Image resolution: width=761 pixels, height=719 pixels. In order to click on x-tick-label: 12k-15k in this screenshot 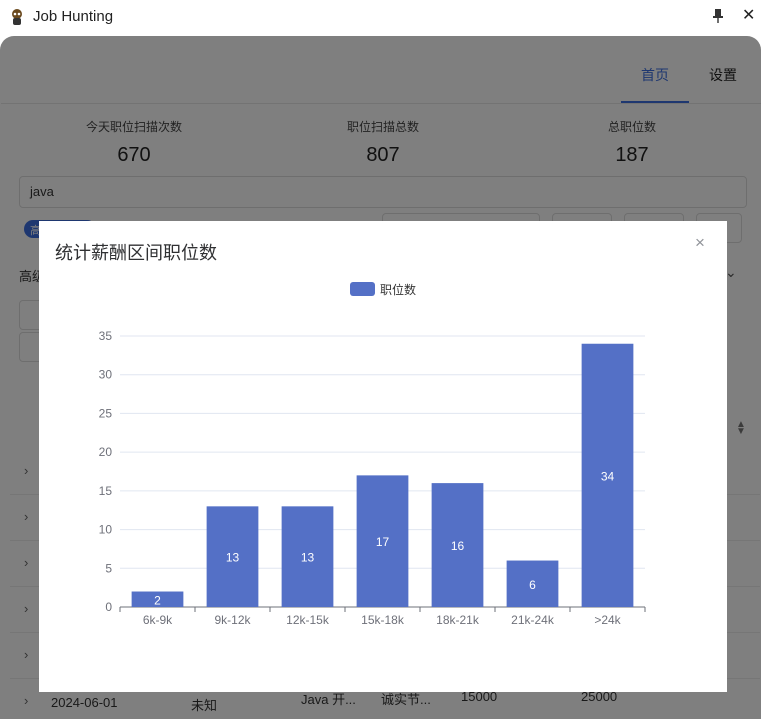, I will do `click(308, 620)`.